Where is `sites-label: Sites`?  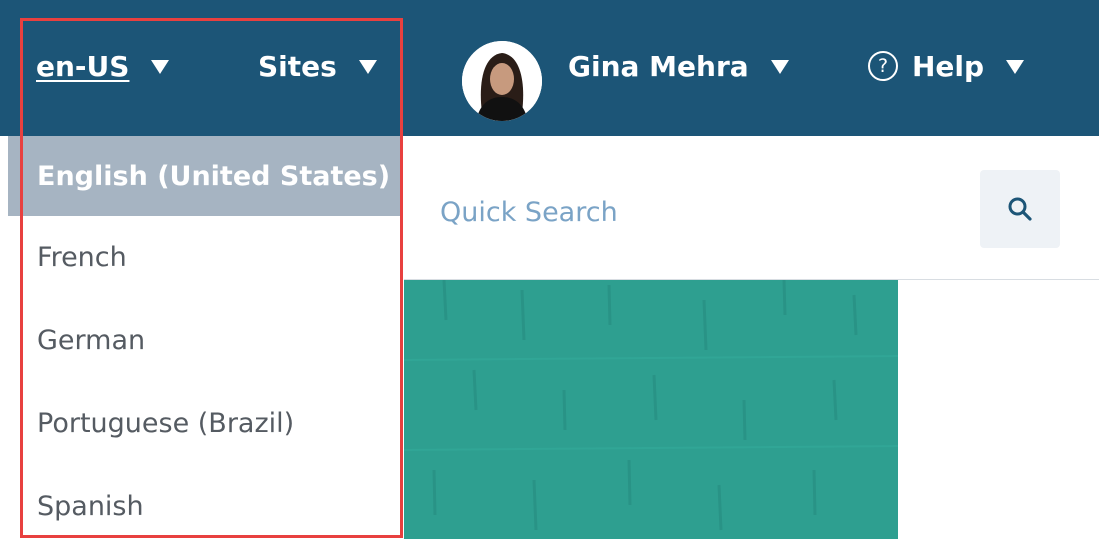 sites-label: Sites is located at coordinates (297, 66).